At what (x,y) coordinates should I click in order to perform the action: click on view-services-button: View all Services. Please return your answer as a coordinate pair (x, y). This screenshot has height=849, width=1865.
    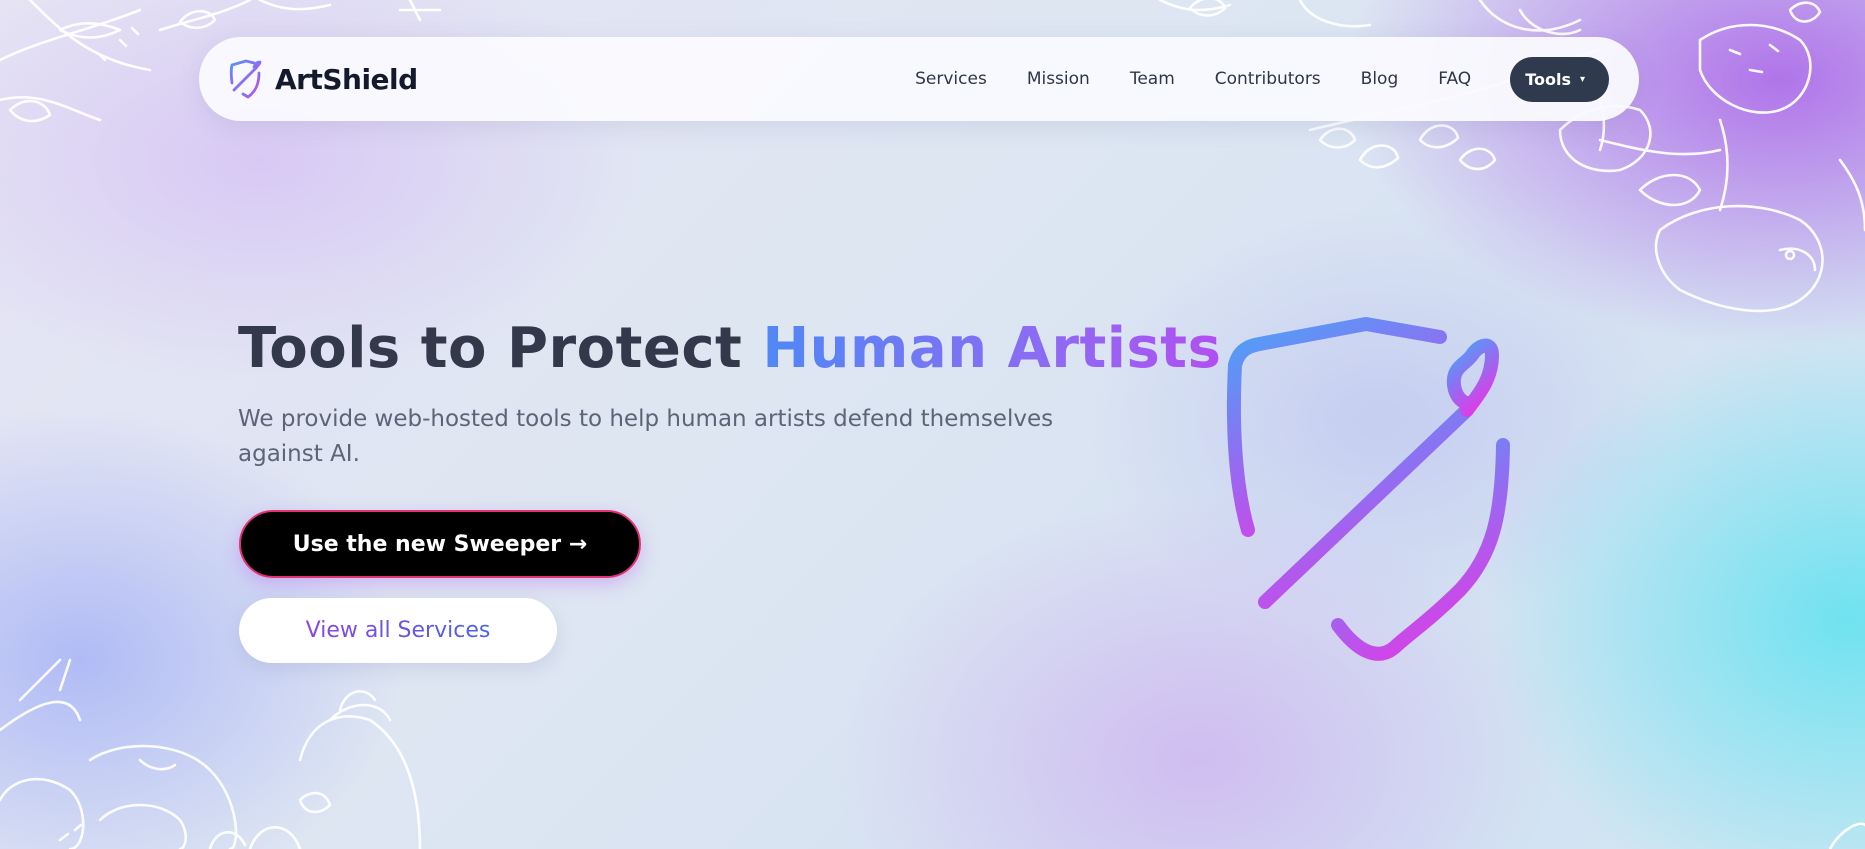
    Looking at the image, I should click on (398, 630).